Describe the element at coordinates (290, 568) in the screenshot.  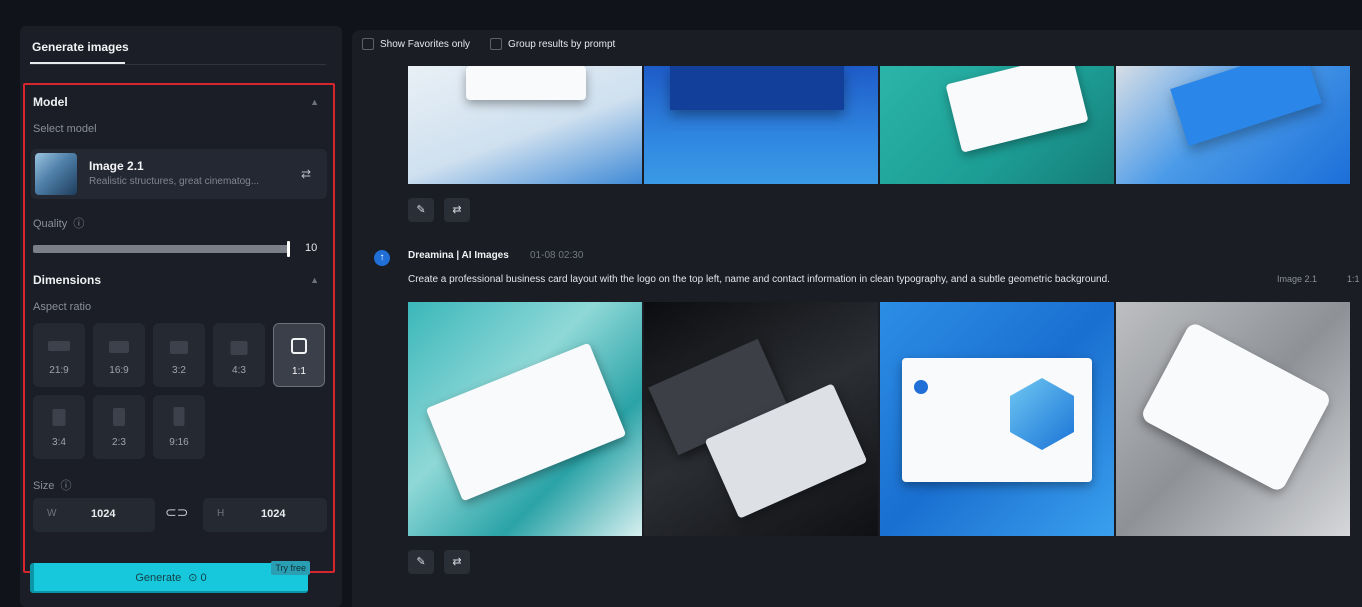
I see `try-free-badge: Try free` at that location.